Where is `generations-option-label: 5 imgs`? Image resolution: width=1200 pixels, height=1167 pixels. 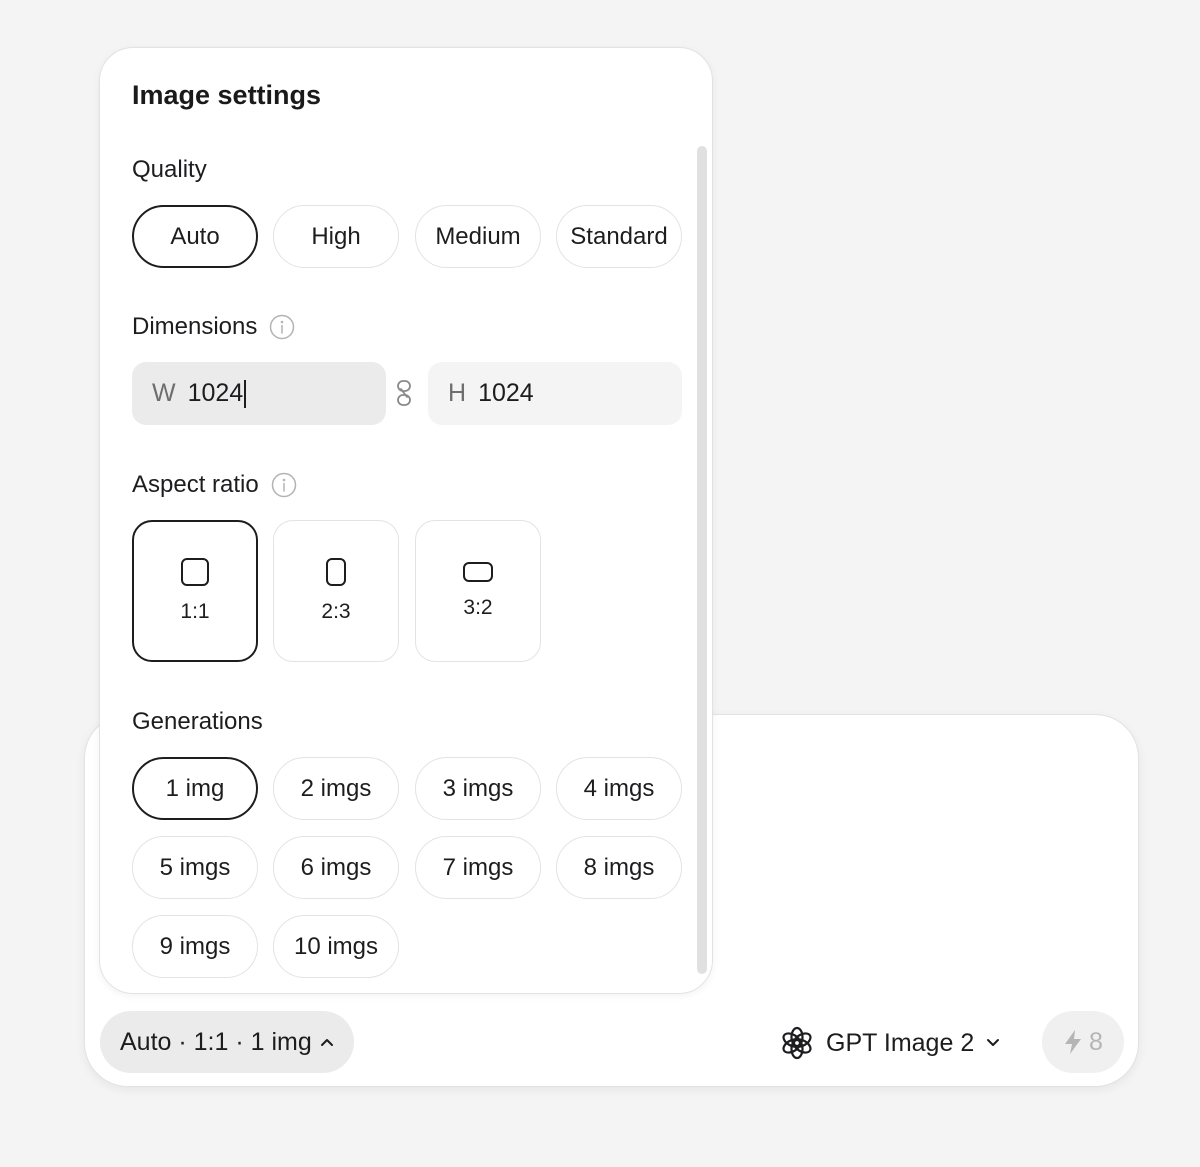
generations-option-label: 5 imgs is located at coordinates (195, 867).